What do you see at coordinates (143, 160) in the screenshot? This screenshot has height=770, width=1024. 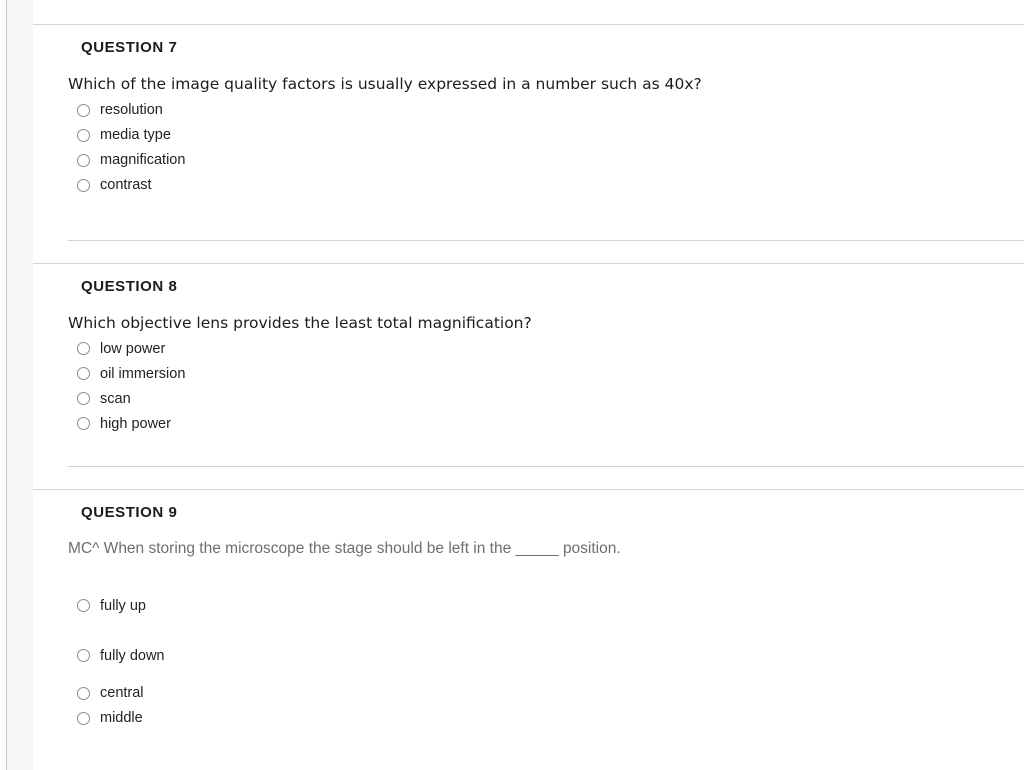 I see `option-label: magnification` at bounding box center [143, 160].